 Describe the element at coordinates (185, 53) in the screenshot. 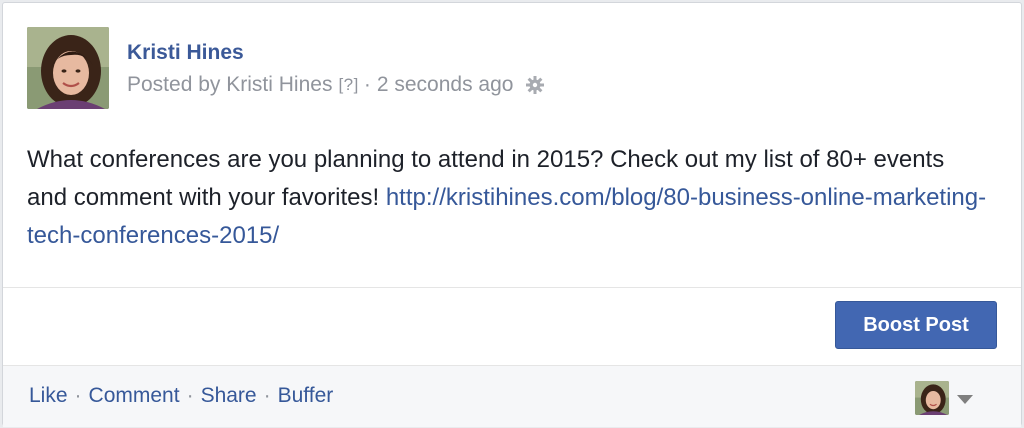

I see `author-name: Kristi Hines` at that location.